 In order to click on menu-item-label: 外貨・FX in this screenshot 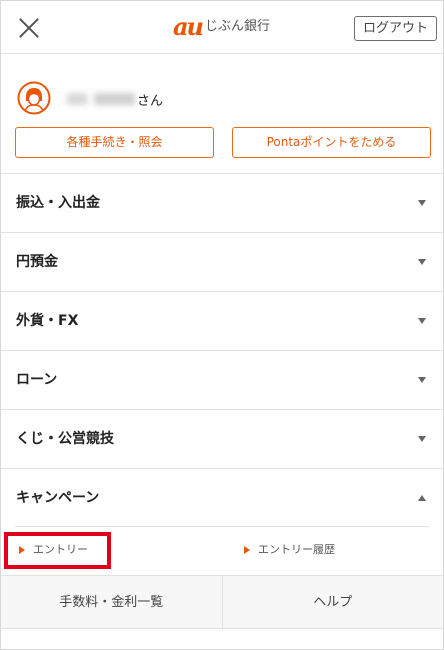, I will do `click(47, 321)`.